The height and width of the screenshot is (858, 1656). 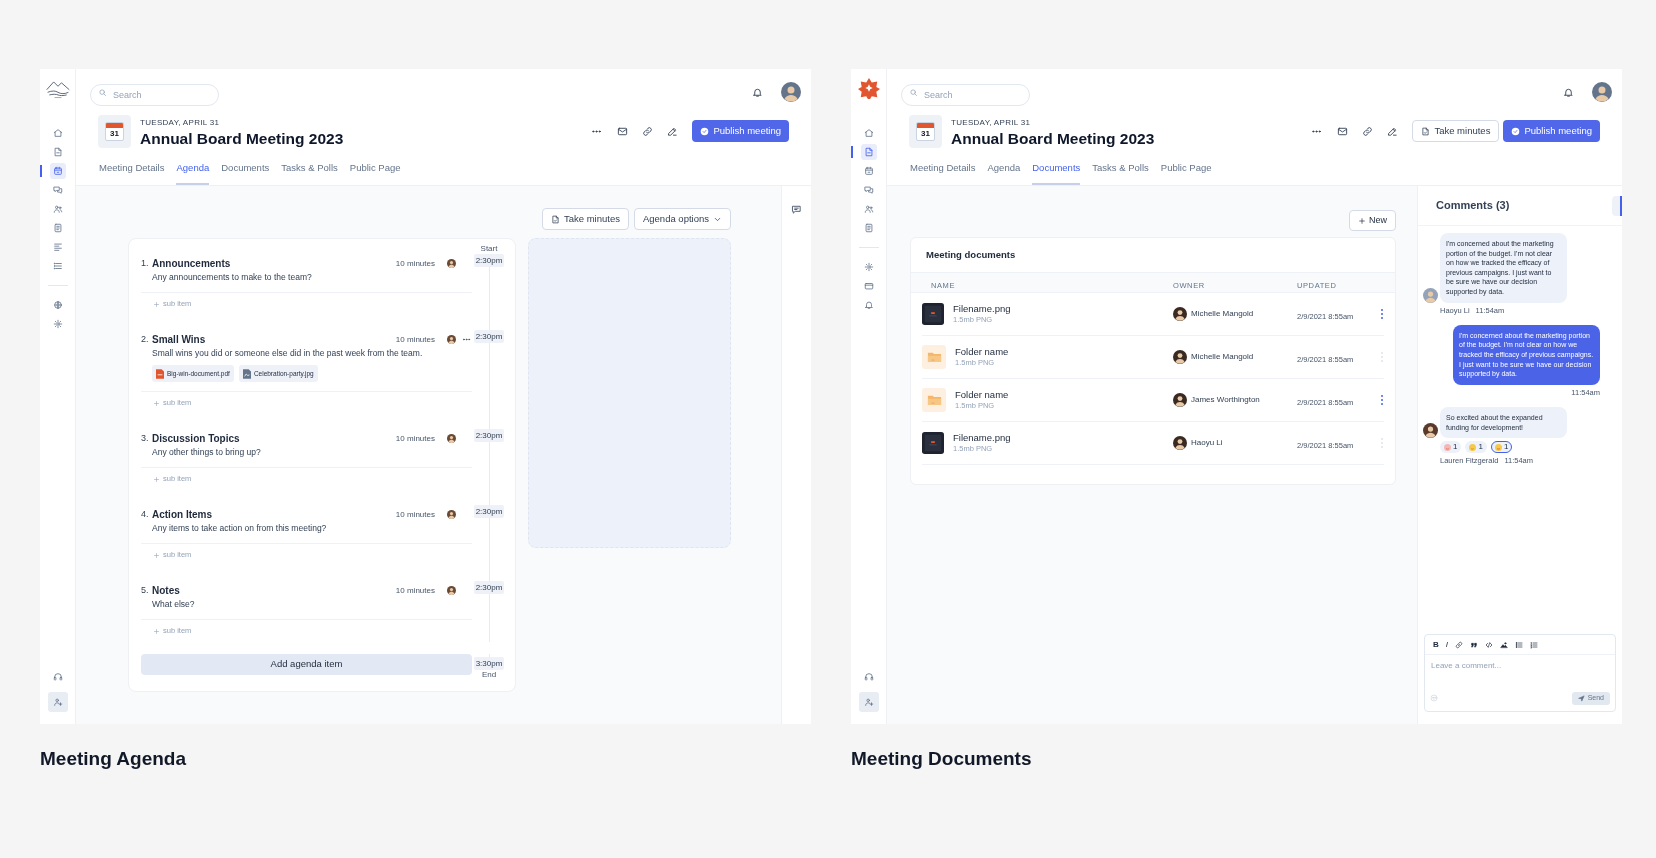 What do you see at coordinates (868, 88) in the screenshot?
I see `logo` at bounding box center [868, 88].